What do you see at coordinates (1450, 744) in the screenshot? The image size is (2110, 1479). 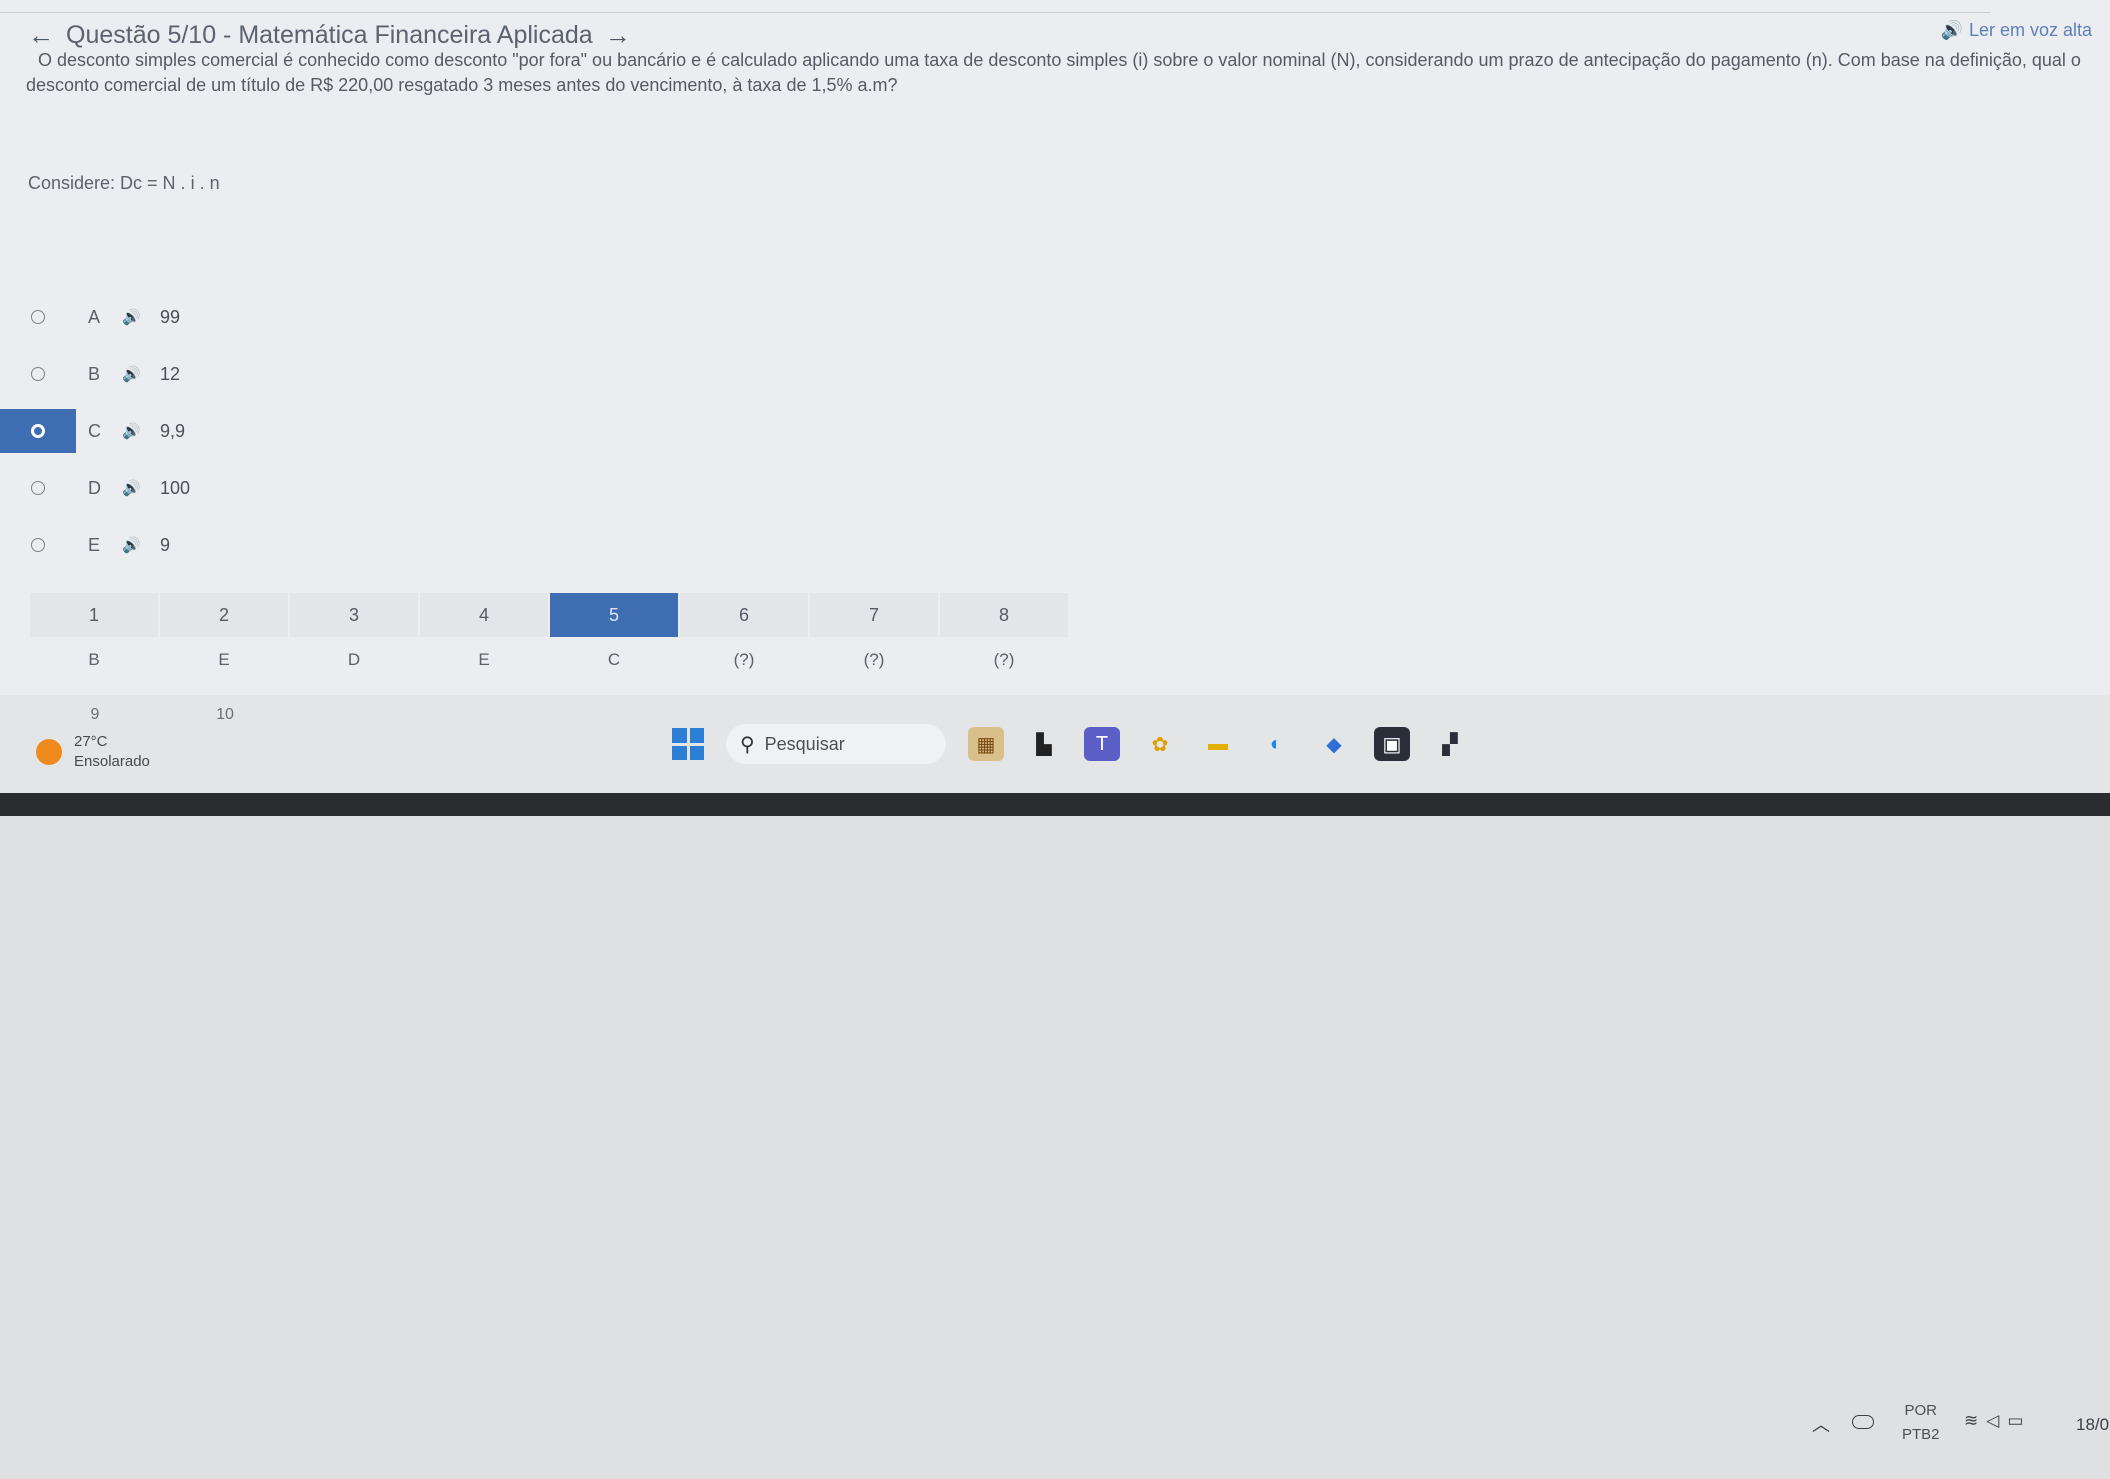 I see `app-icon-2: ▞` at bounding box center [1450, 744].